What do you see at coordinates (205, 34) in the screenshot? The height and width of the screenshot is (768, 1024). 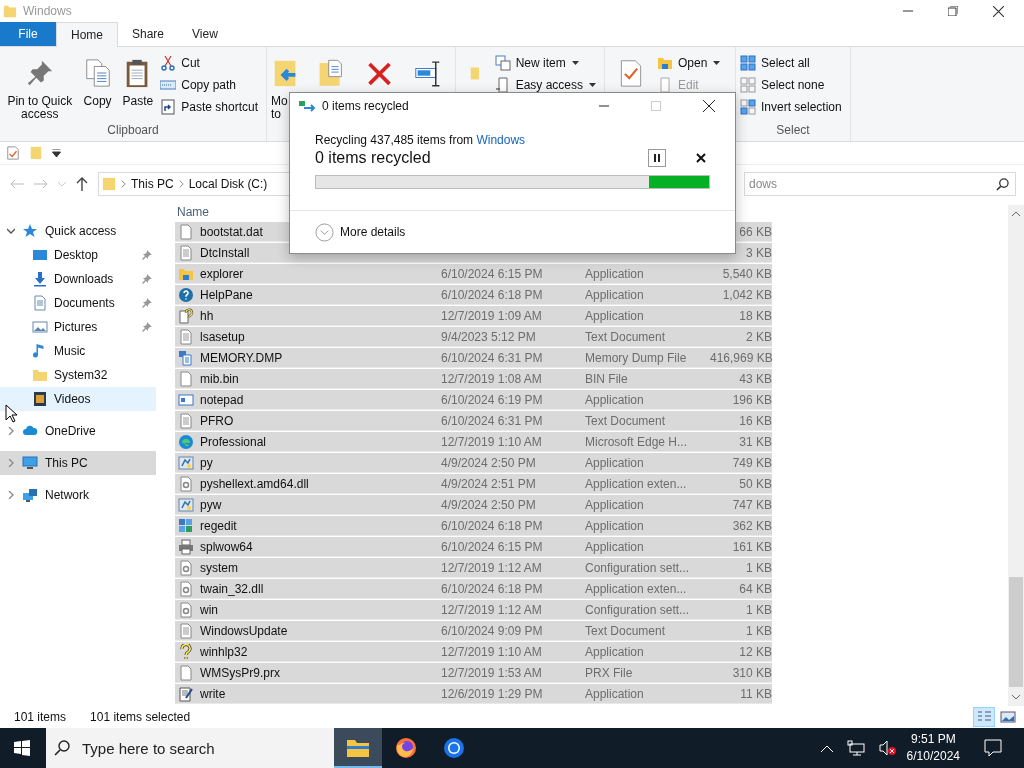 I see `ribbon-tab: View` at bounding box center [205, 34].